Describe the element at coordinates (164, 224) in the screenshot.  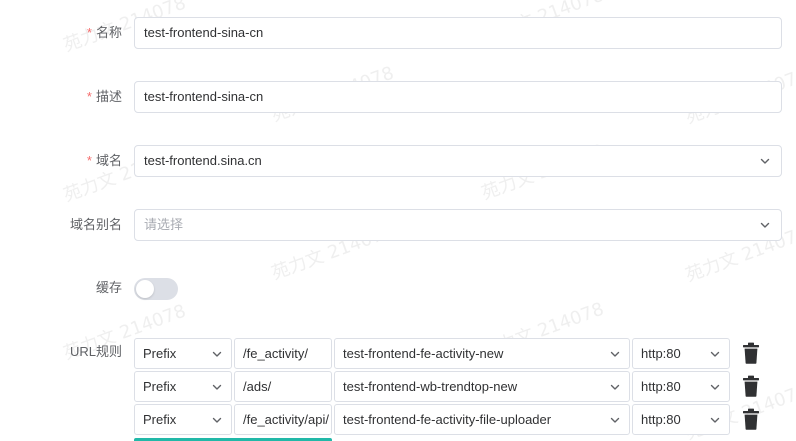
I see `domain-alias-placeholder: 请选择` at that location.